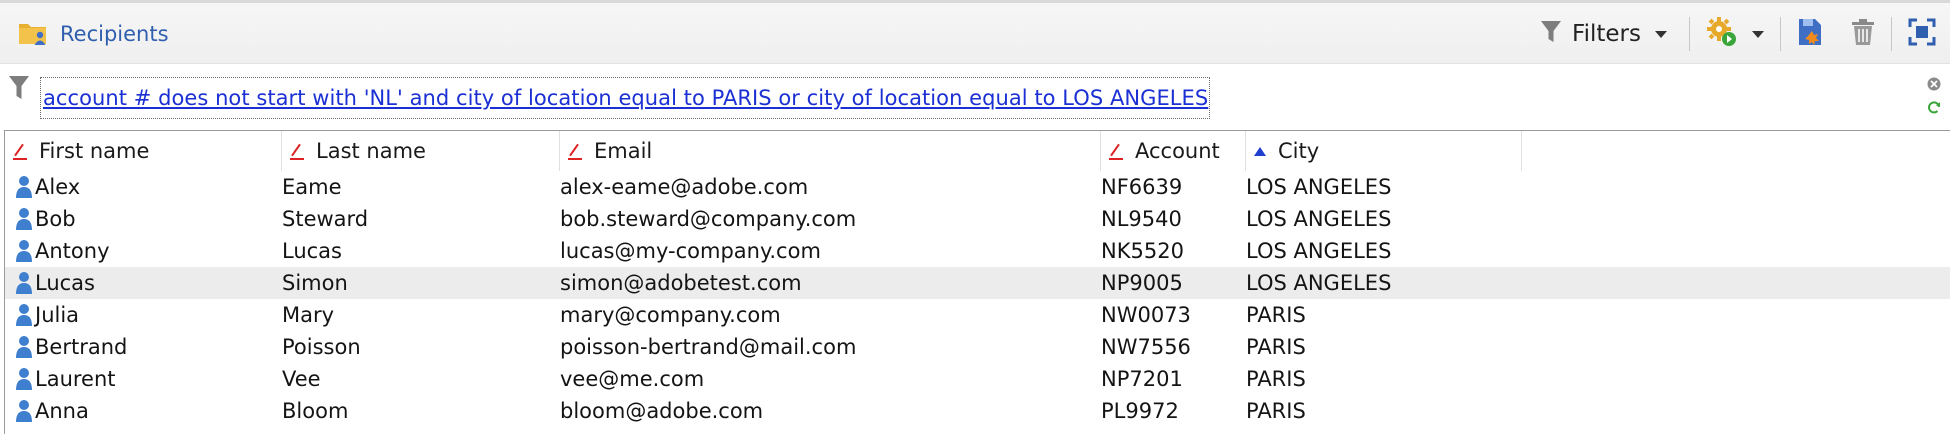 This screenshot has width=1950, height=434. I want to click on delete-button, so click(1863, 34).